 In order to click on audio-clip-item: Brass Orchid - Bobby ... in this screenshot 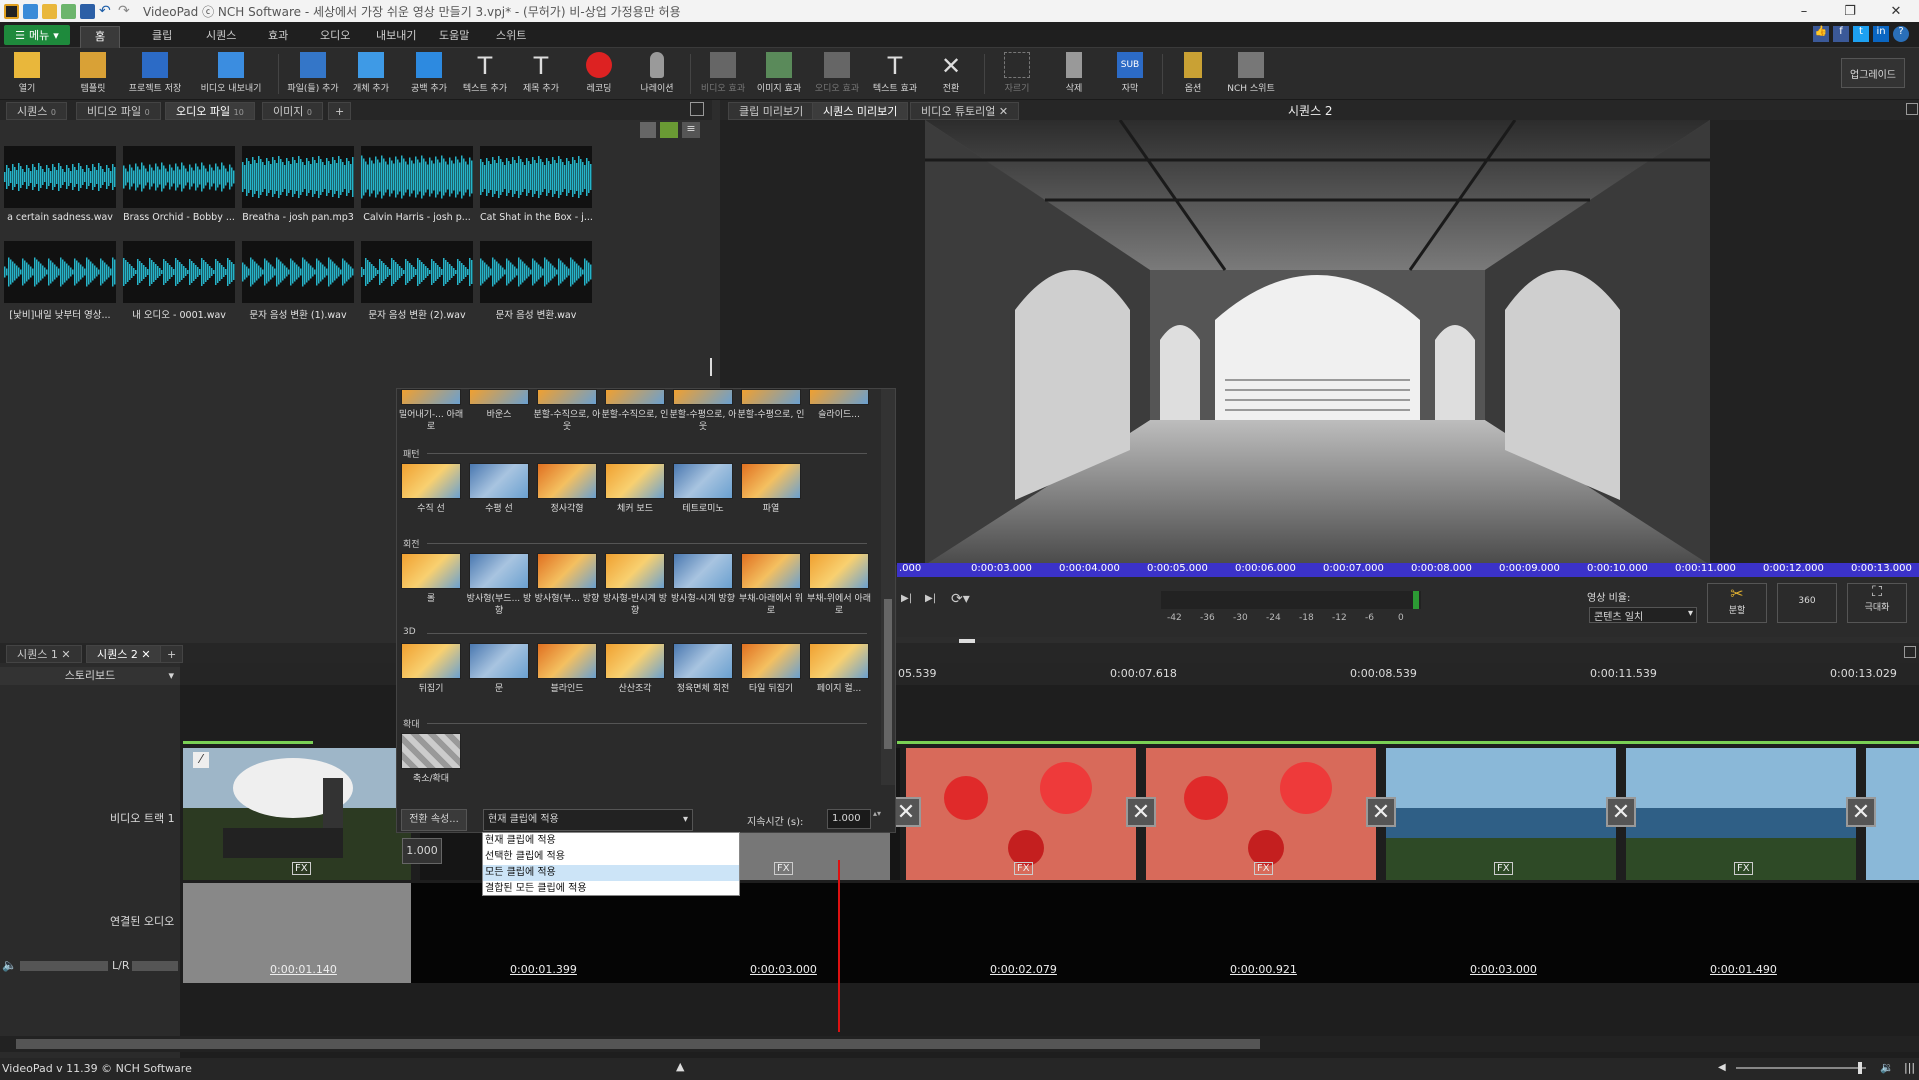, I will do `click(179, 184)`.